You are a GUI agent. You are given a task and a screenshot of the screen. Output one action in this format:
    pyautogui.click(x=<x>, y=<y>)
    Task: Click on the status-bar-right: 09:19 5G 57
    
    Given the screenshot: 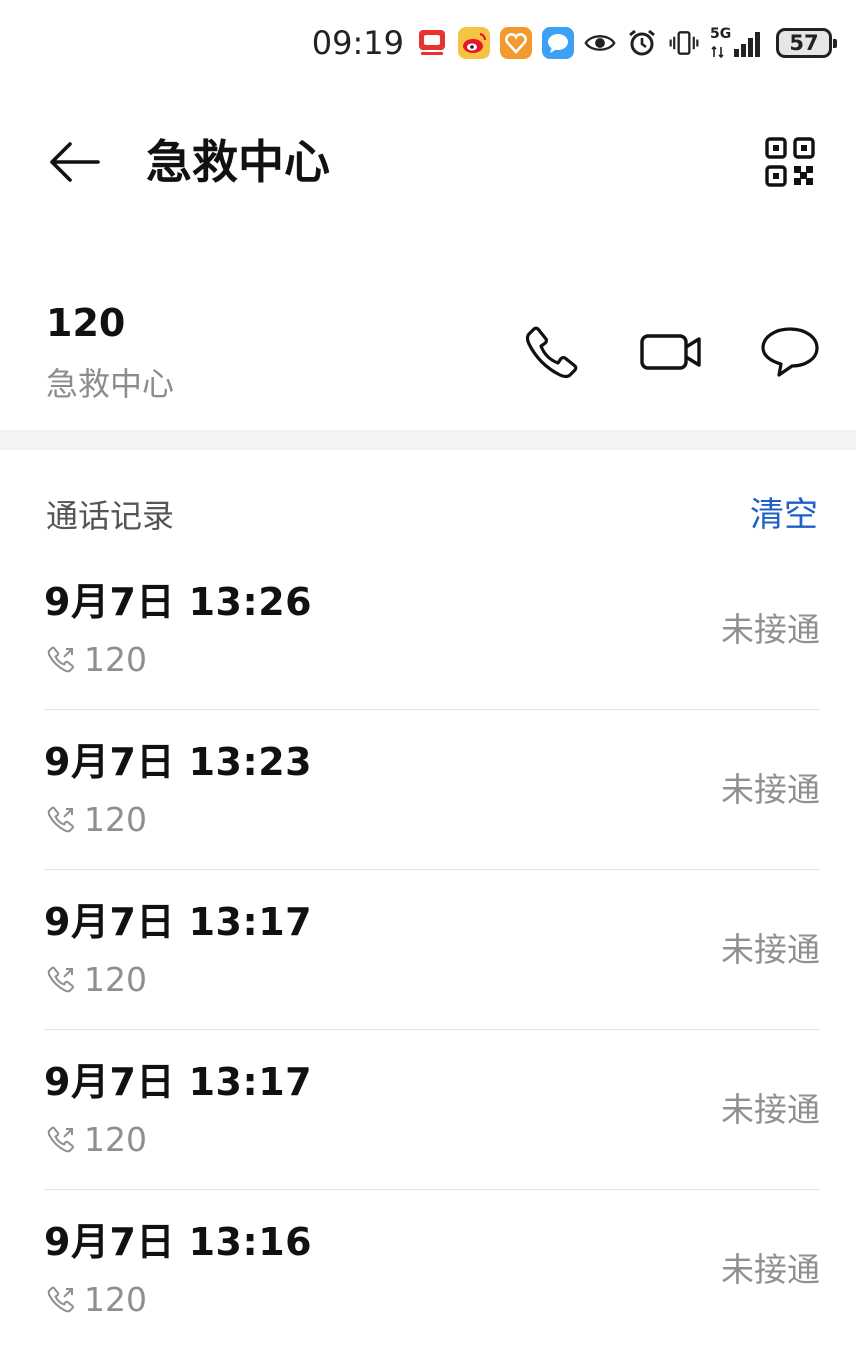 What is the action you would take?
    pyautogui.click(x=574, y=43)
    